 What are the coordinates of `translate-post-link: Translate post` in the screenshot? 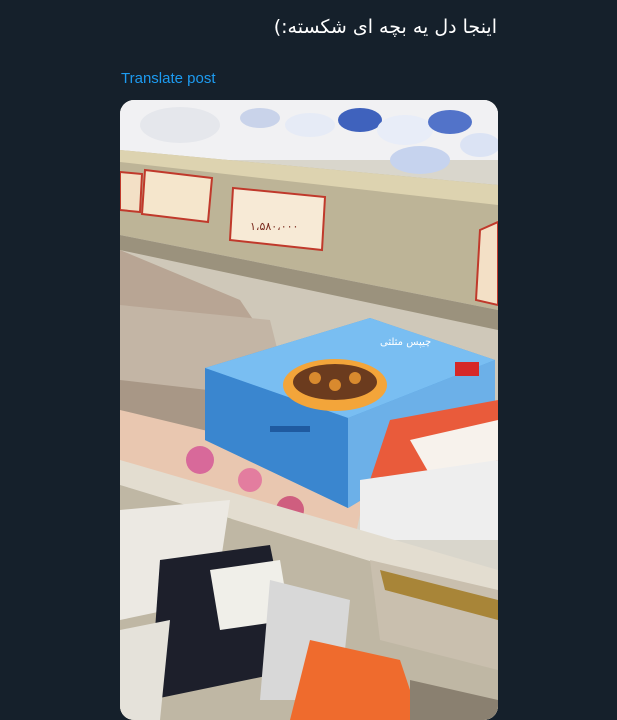 It's located at (168, 78).